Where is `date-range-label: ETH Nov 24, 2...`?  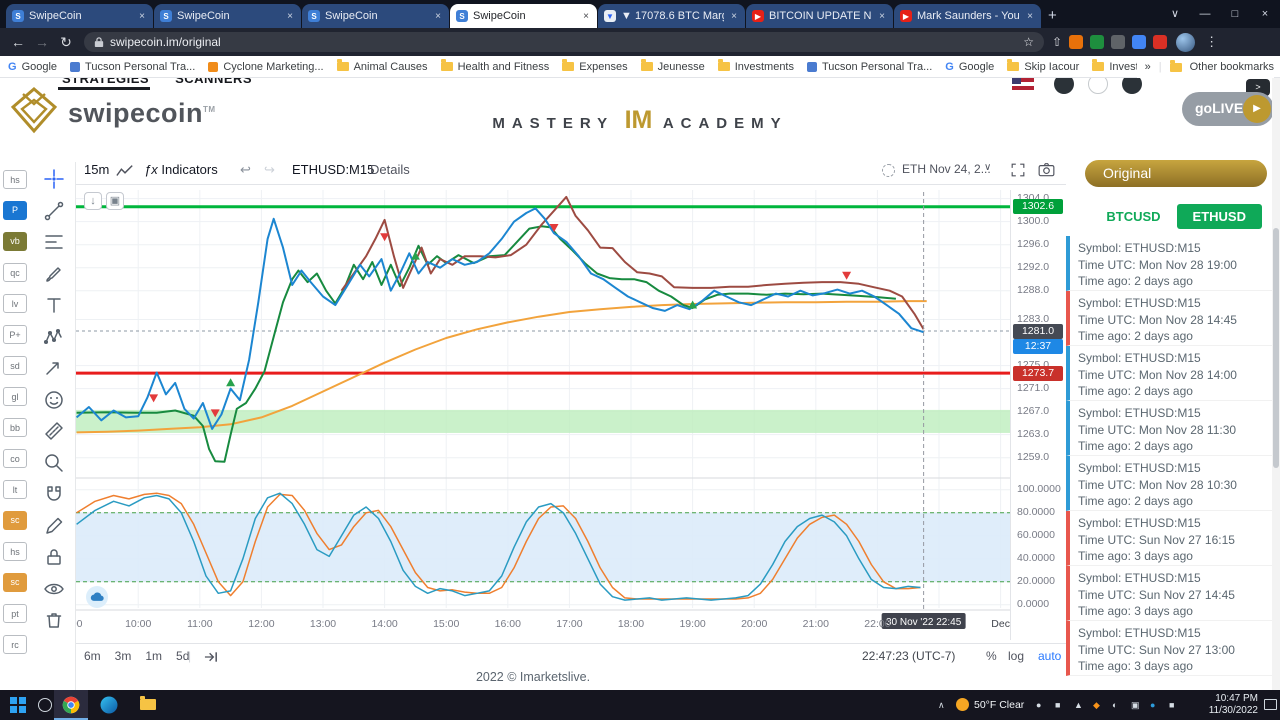 date-range-label: ETH Nov 24, 2... is located at coordinates (946, 169).